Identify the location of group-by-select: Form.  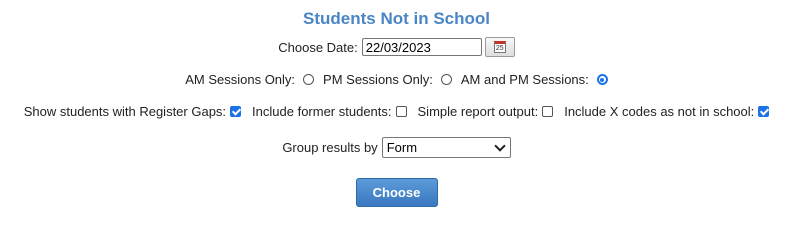
(446, 147).